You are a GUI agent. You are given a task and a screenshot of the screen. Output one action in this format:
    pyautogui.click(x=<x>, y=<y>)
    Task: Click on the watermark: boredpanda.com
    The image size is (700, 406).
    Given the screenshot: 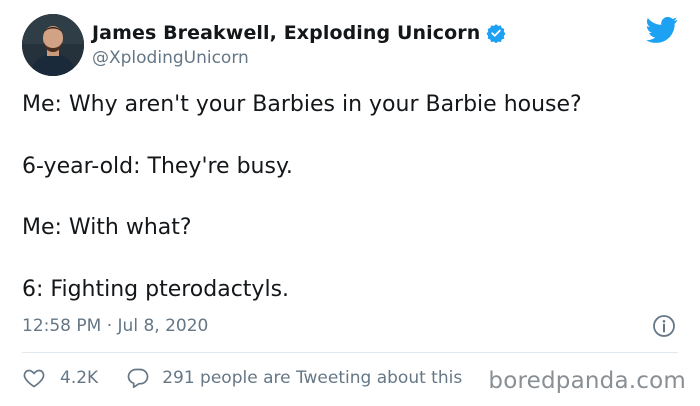 What is the action you would take?
    pyautogui.click(x=587, y=381)
    